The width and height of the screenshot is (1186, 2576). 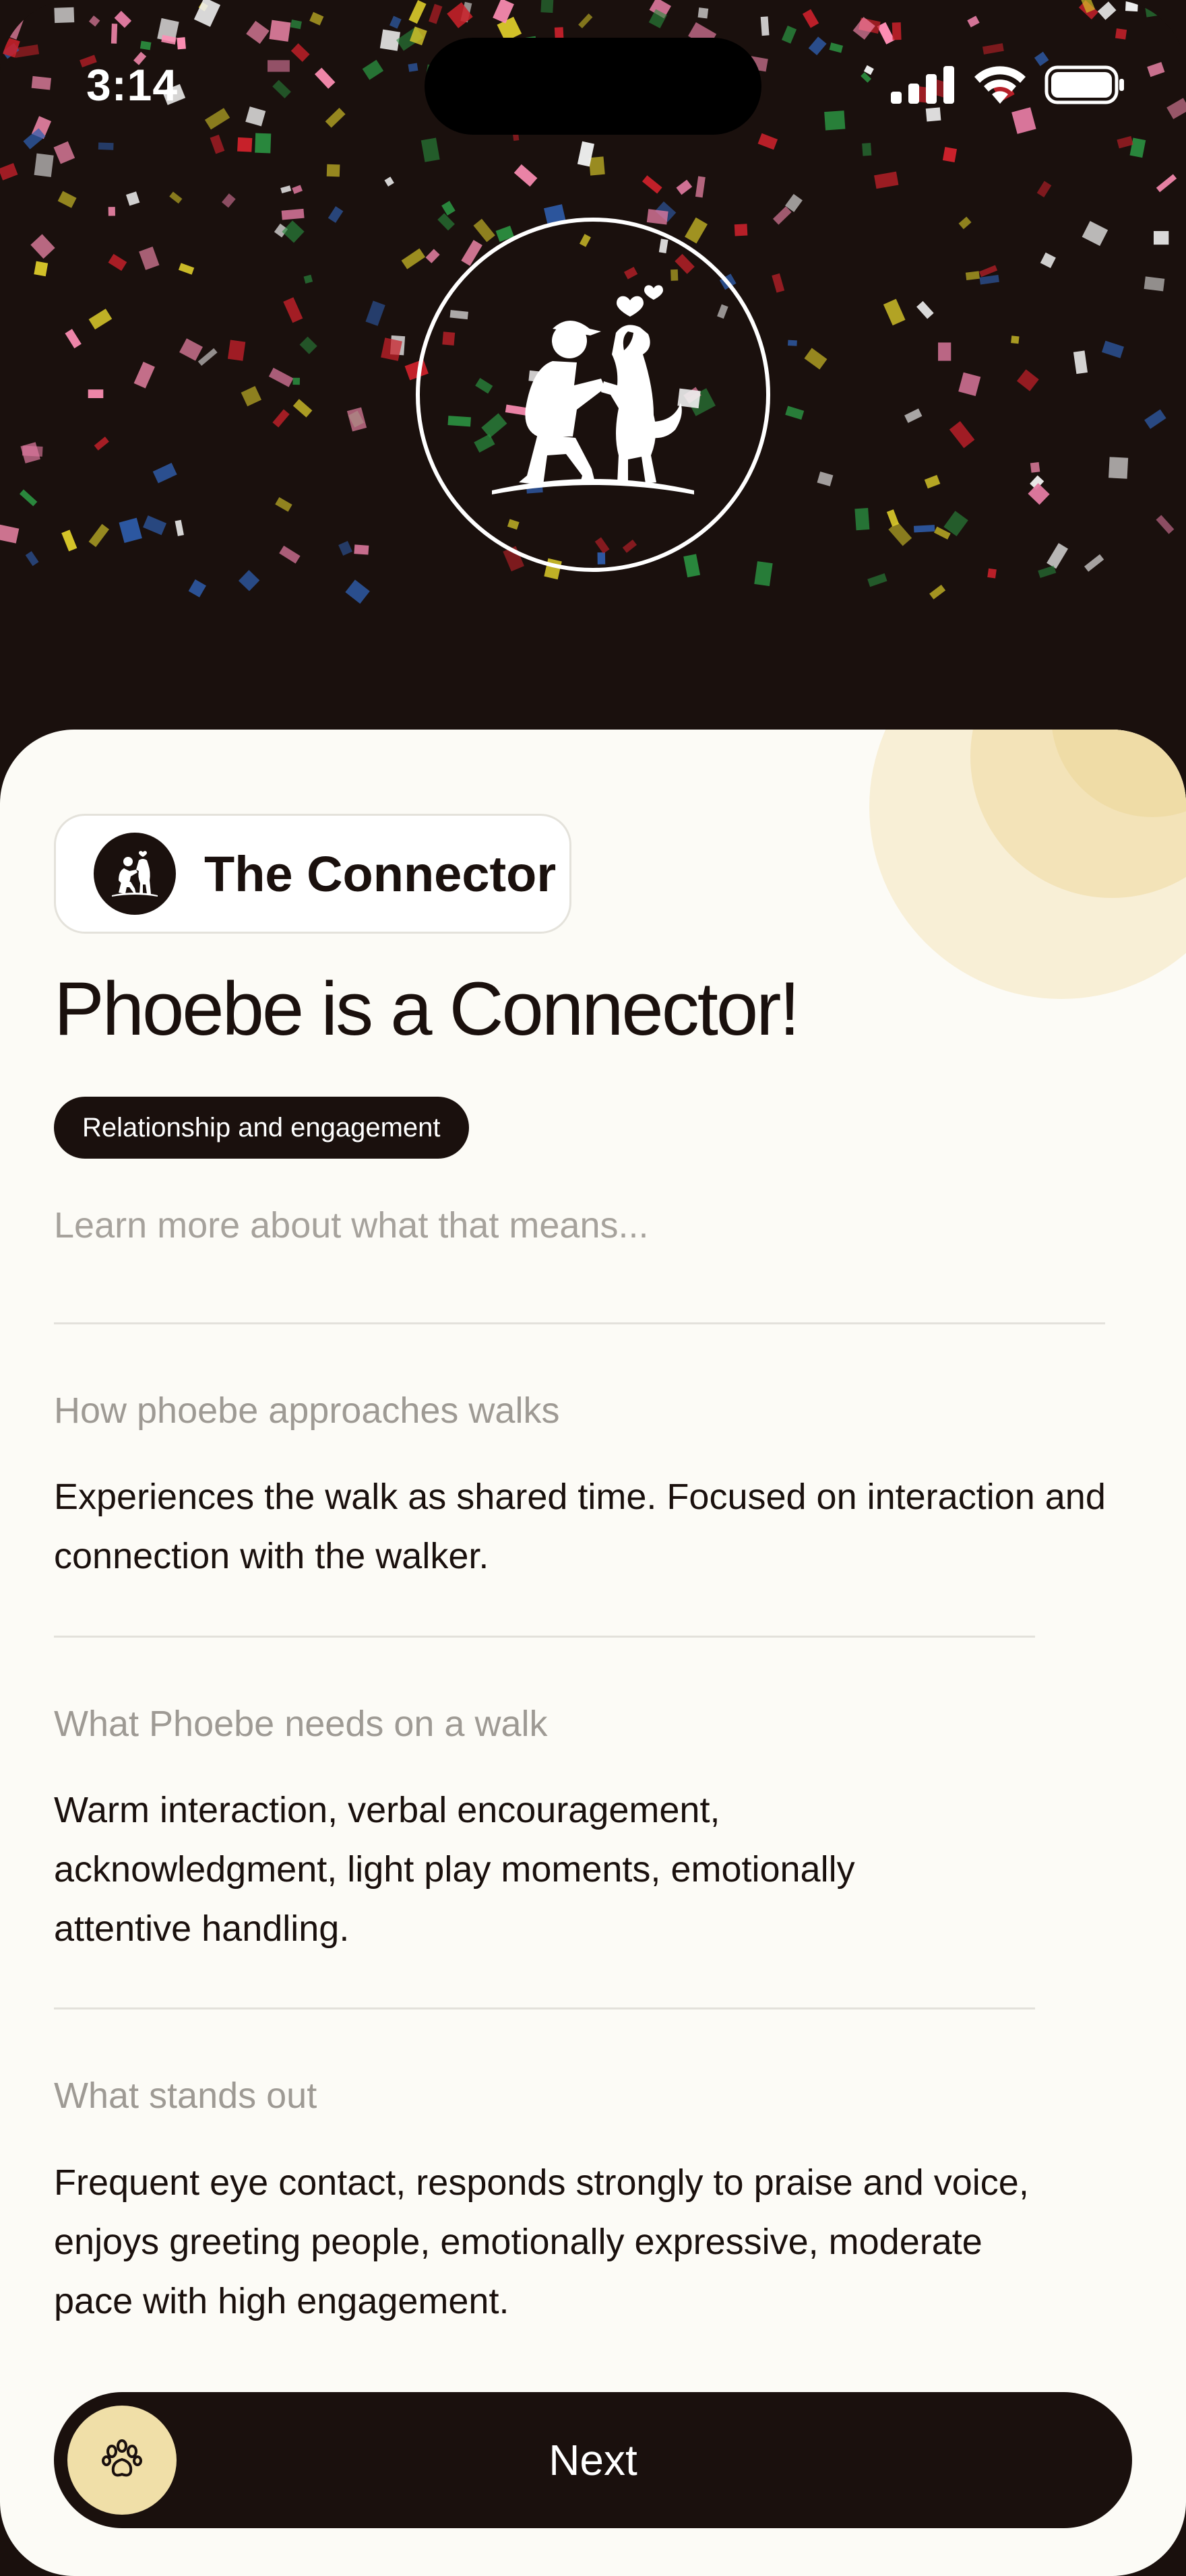 What do you see at coordinates (593, 86) in the screenshot?
I see `dynamic-island` at bounding box center [593, 86].